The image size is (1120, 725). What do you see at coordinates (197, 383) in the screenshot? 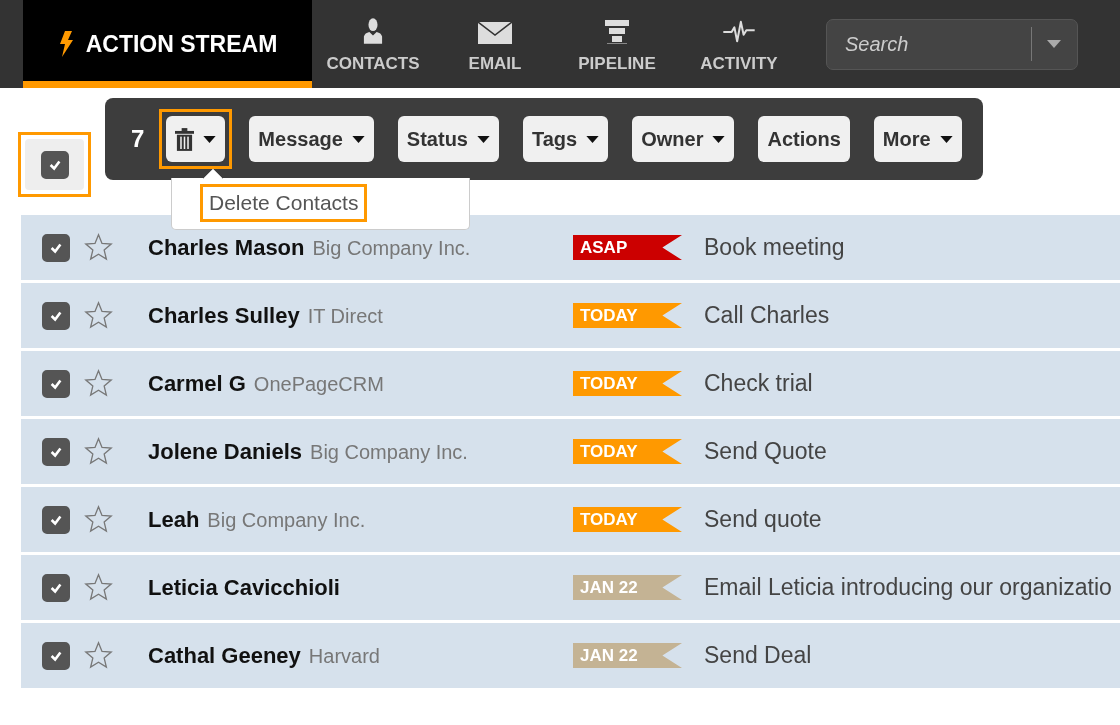
I see `contact-name: Carmel G` at bounding box center [197, 383].